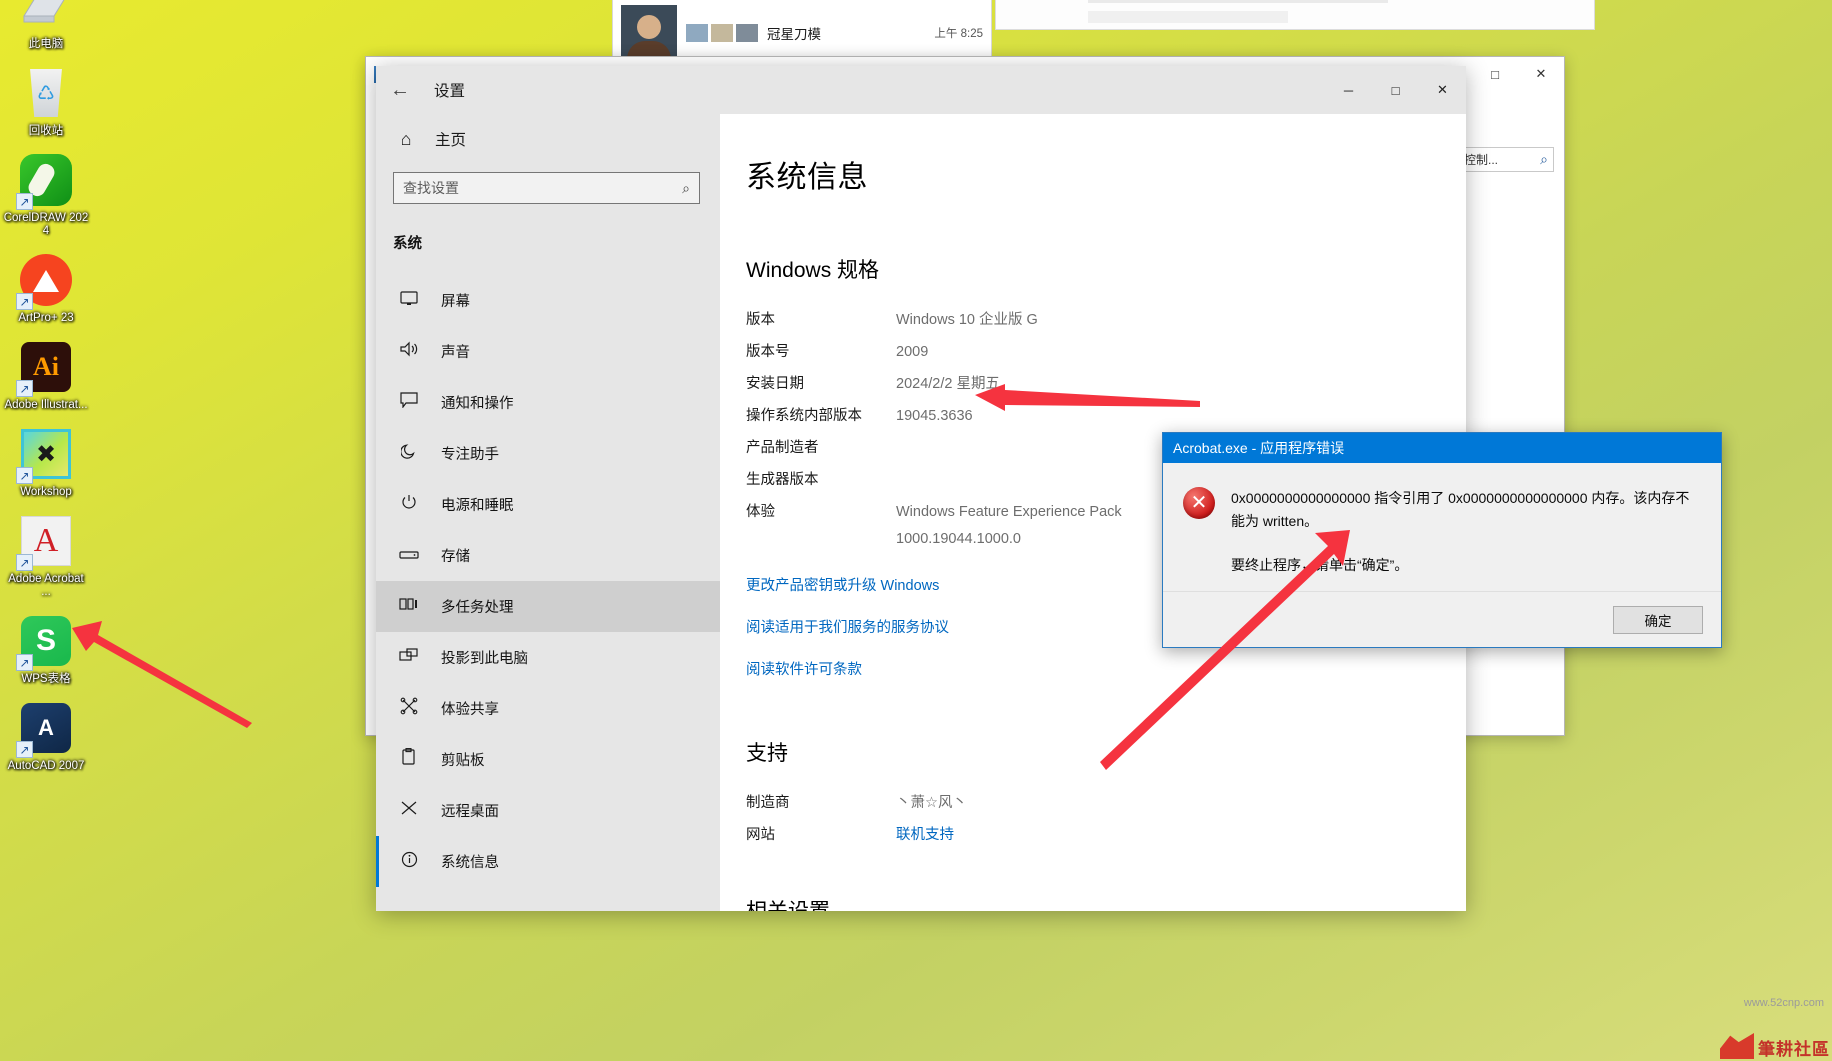  I want to click on sidebar-item-multitasking: 多任务处理, so click(548, 606).